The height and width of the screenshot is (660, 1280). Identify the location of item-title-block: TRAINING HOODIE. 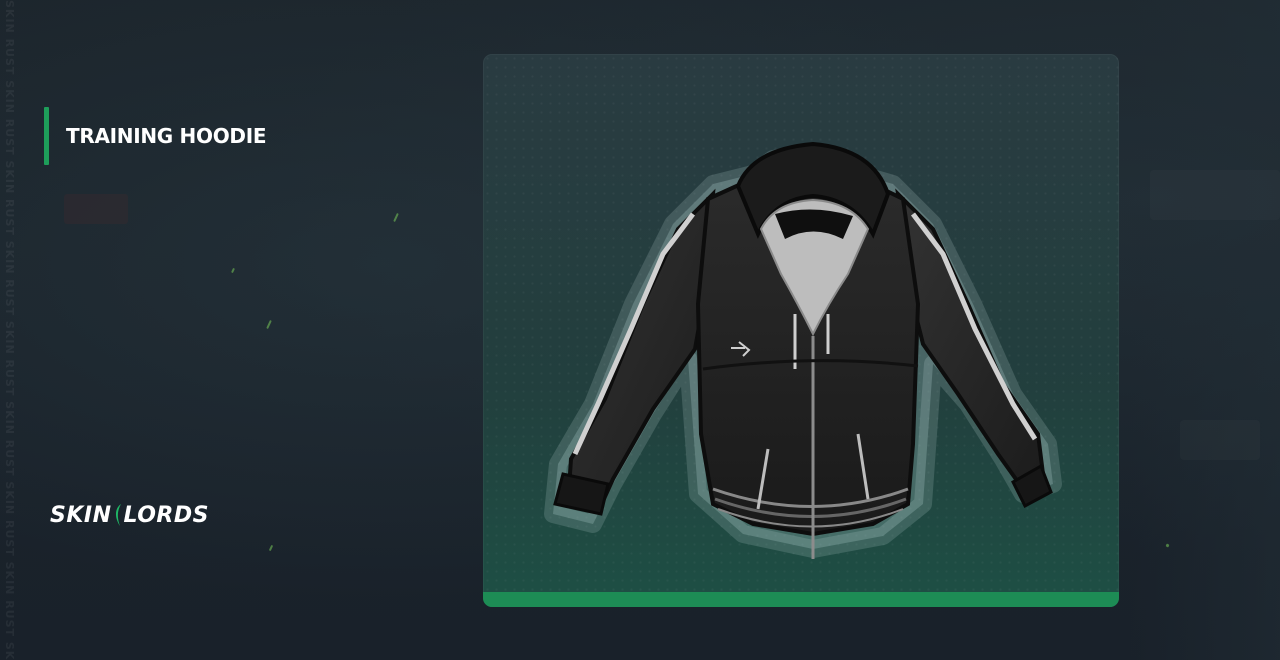
(155, 136).